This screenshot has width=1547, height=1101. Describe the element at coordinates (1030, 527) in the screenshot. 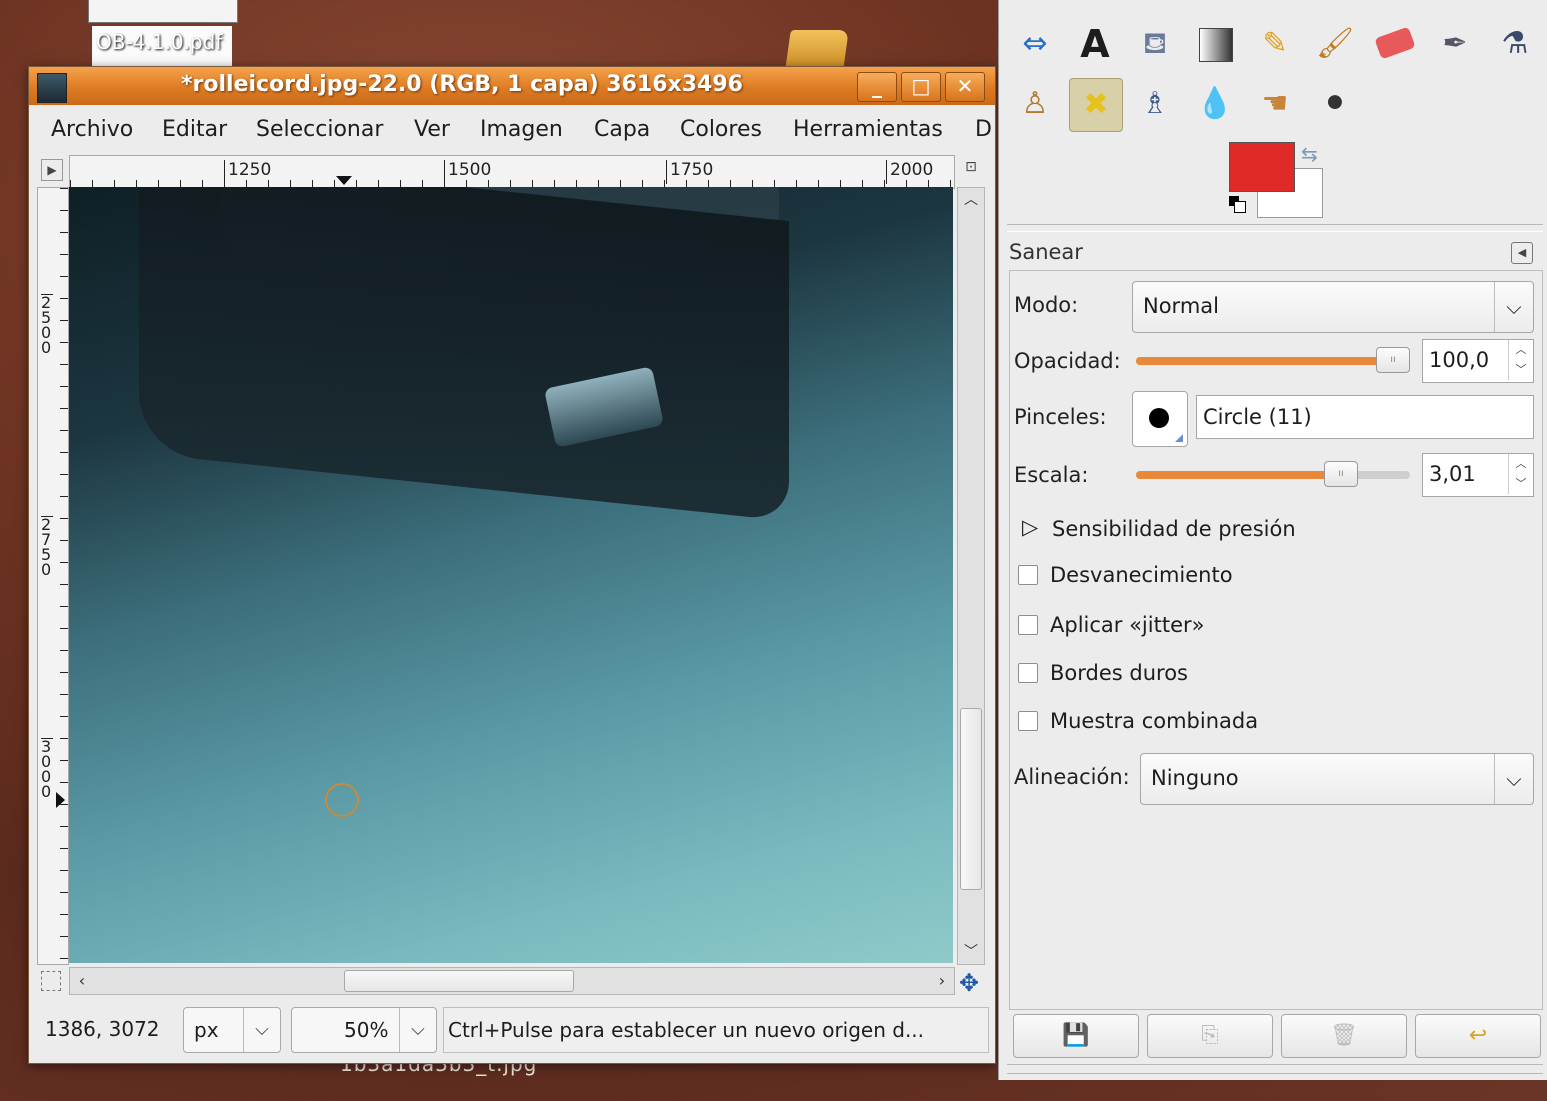

I see `expander-arrow-icon: ▷` at that location.